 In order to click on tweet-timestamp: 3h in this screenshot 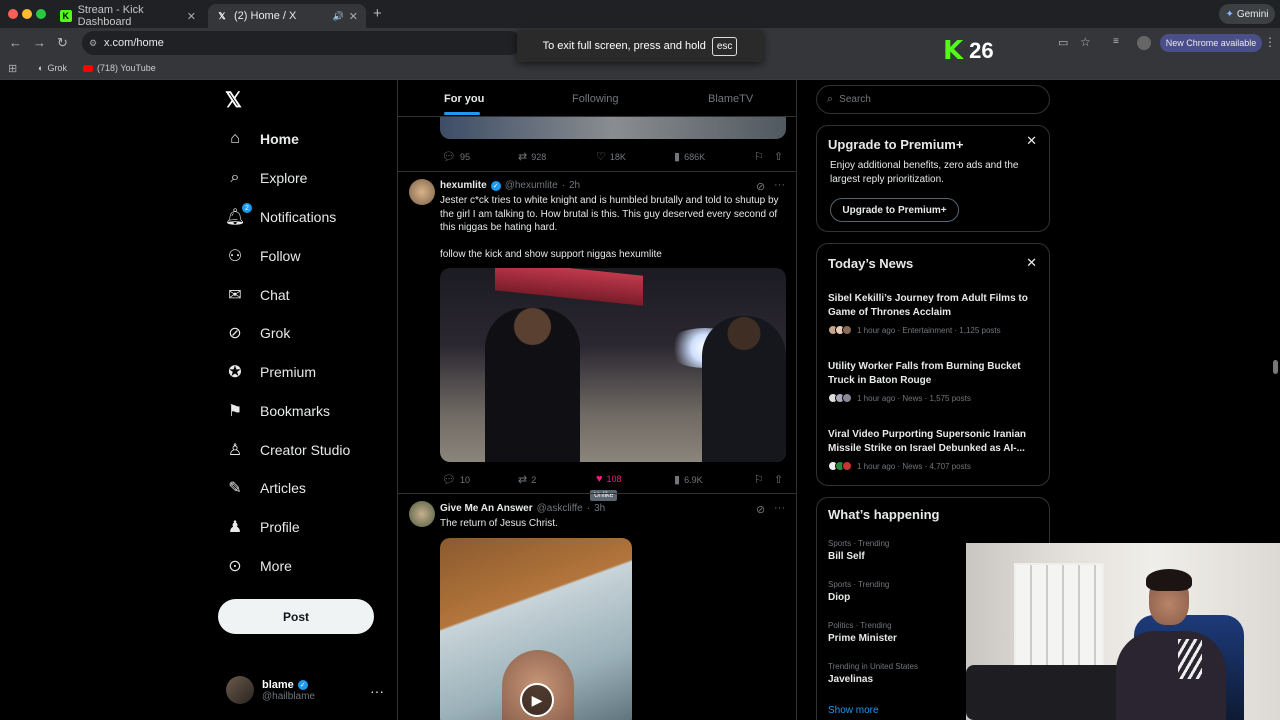, I will do `click(599, 508)`.